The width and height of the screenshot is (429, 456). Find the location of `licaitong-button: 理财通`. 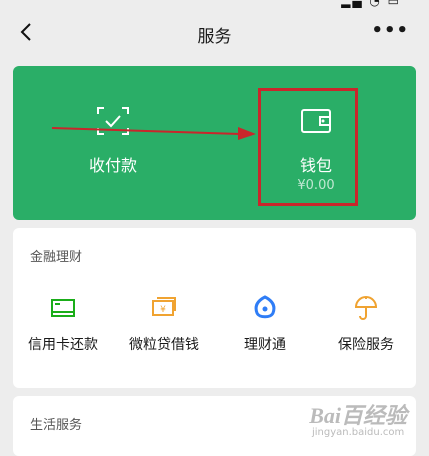

licaitong-button: 理财通 is located at coordinates (265, 325).